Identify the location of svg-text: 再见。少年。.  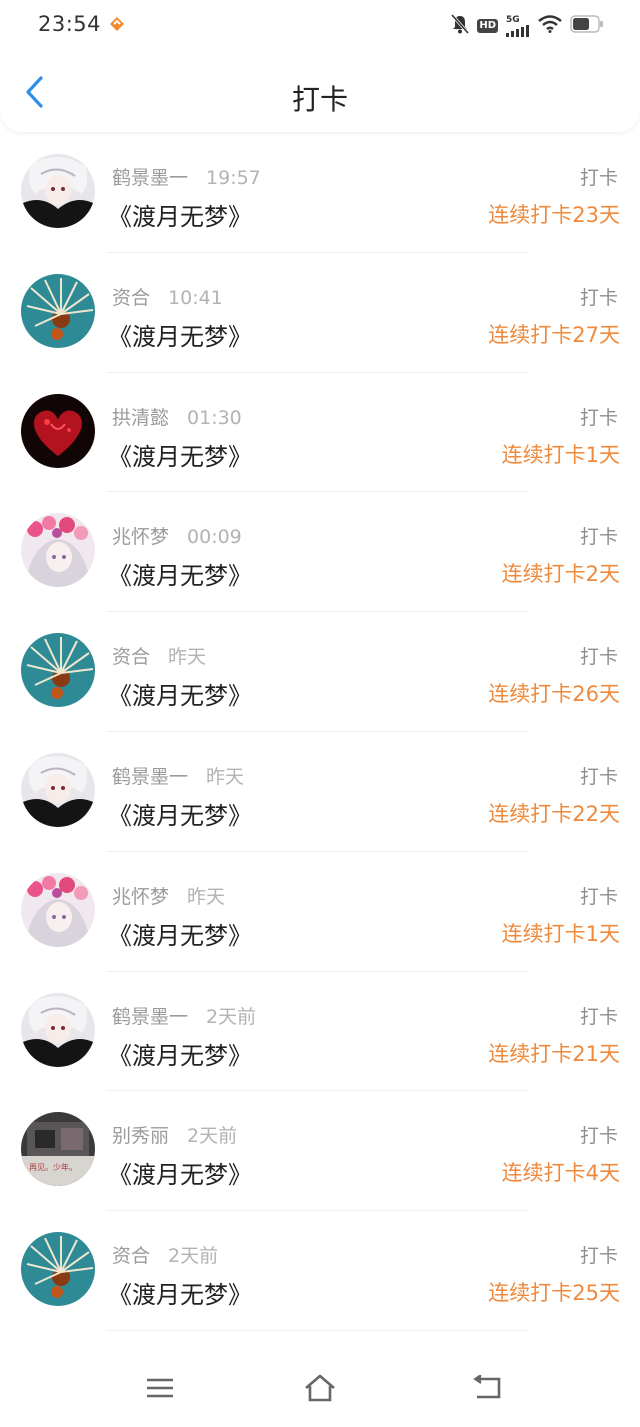
(53, 1167).